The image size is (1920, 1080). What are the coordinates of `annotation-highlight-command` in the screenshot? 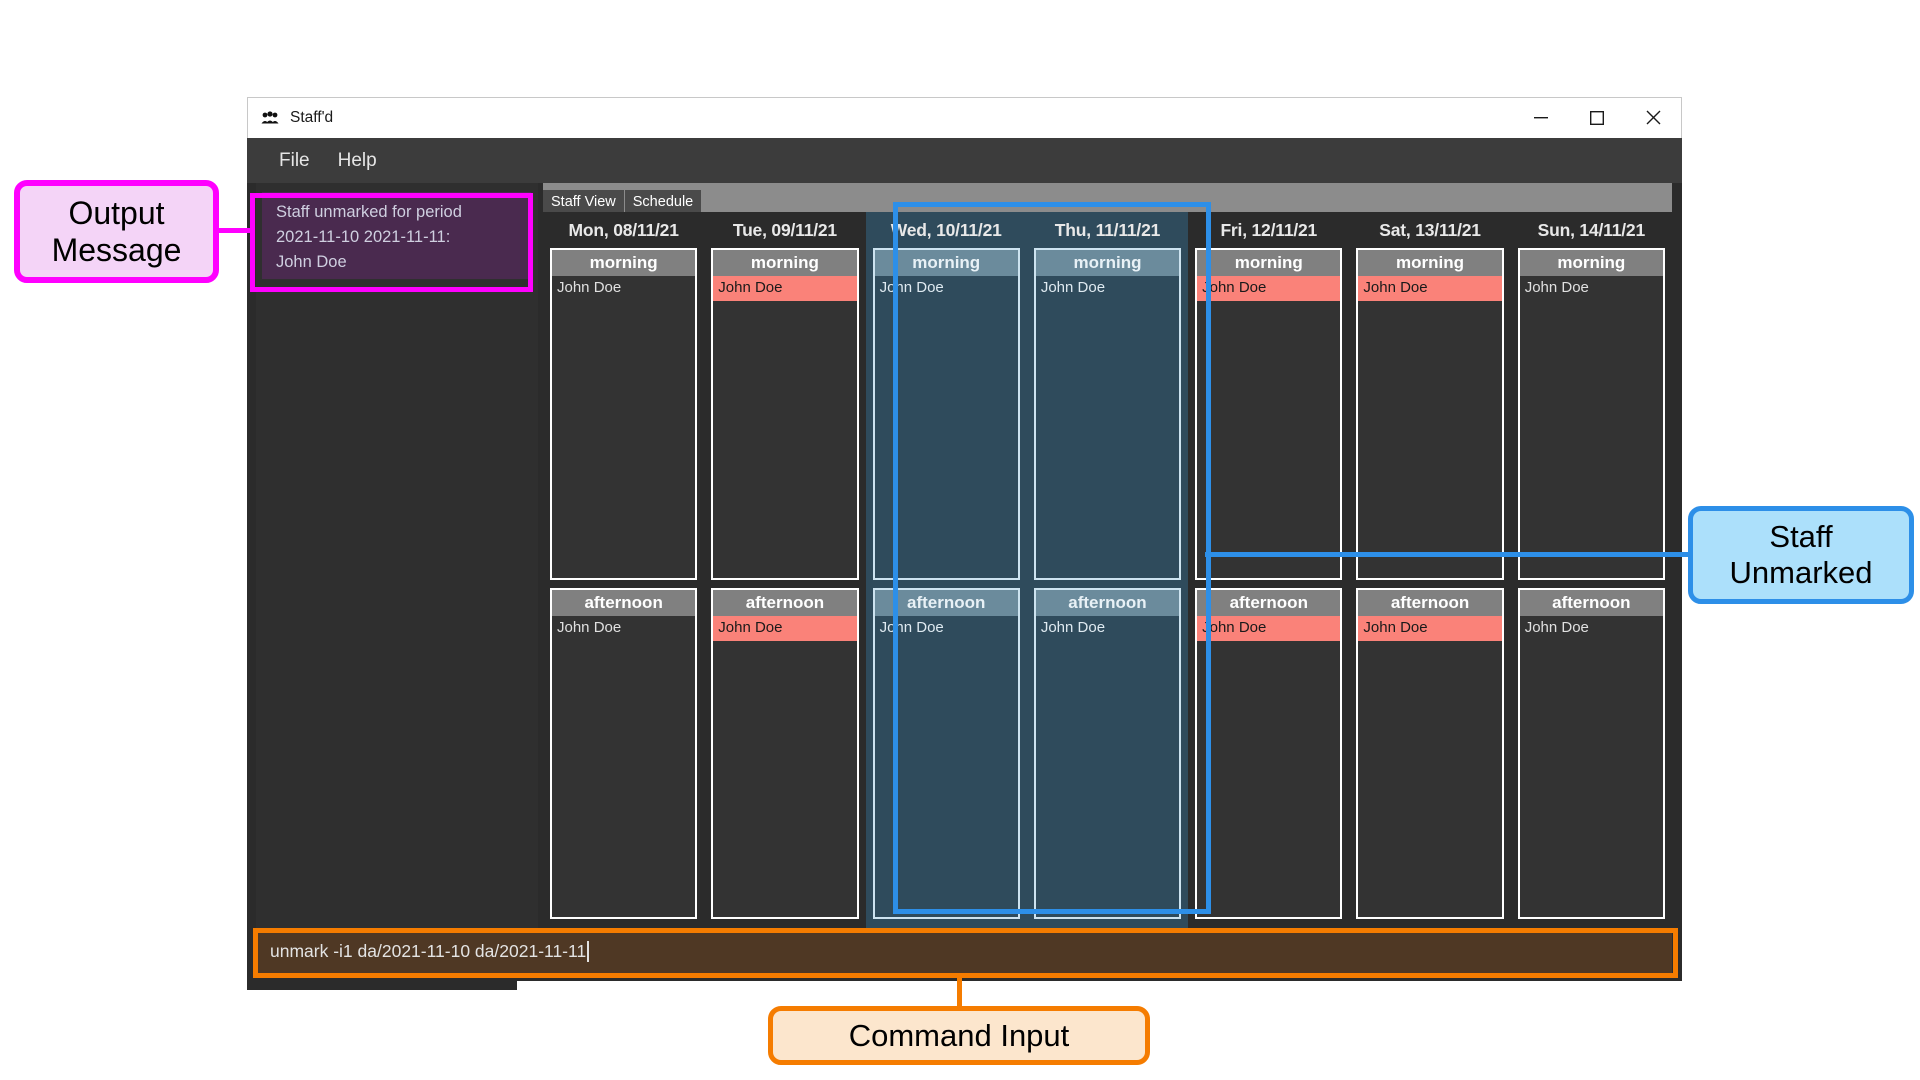 It's located at (965, 953).